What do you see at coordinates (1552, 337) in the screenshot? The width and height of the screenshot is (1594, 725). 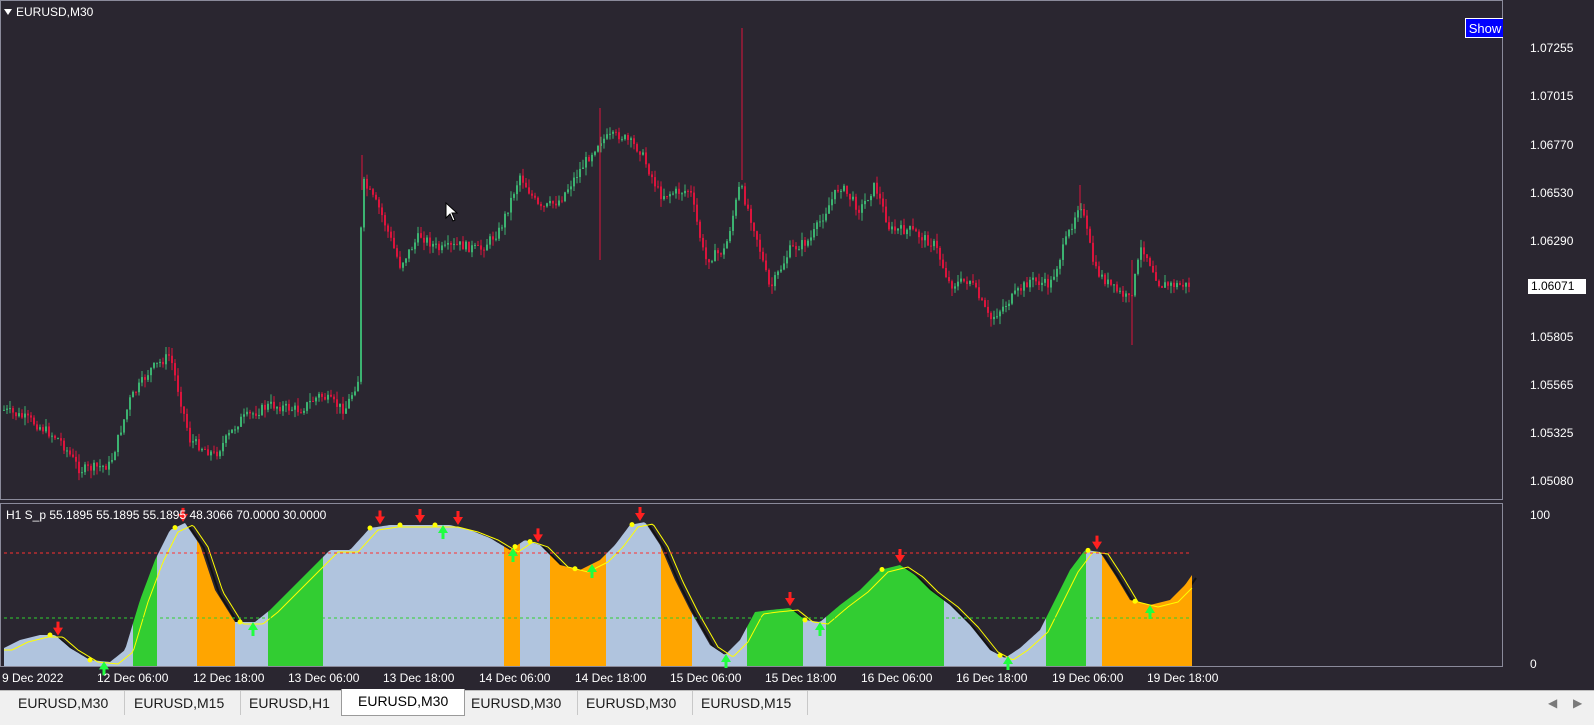 I see `price-tick: 1.05805` at bounding box center [1552, 337].